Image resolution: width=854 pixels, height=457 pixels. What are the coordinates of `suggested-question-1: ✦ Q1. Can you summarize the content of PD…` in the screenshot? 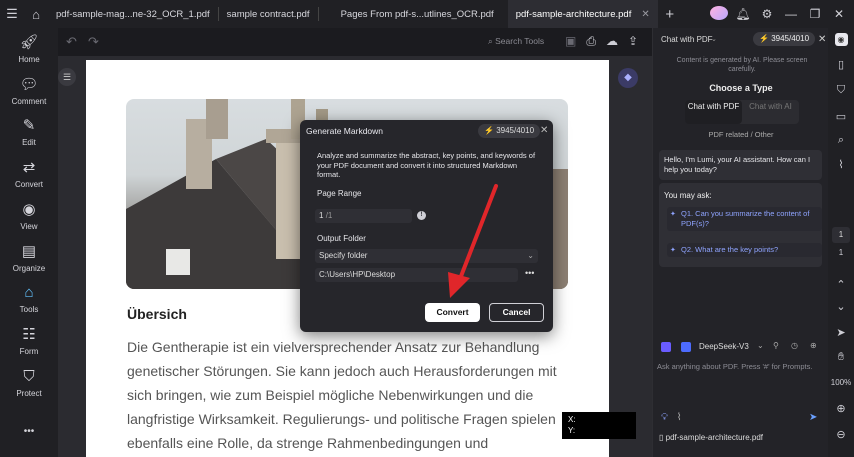 It's located at (744, 219).